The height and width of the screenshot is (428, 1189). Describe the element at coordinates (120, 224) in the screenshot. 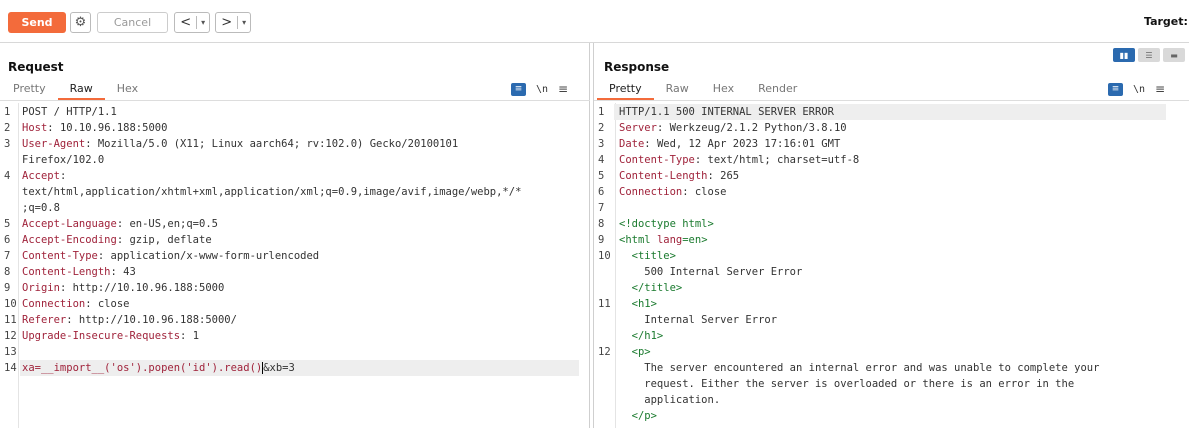

I see `line-code: Accept-Language: en-US,en;q=0.5` at that location.